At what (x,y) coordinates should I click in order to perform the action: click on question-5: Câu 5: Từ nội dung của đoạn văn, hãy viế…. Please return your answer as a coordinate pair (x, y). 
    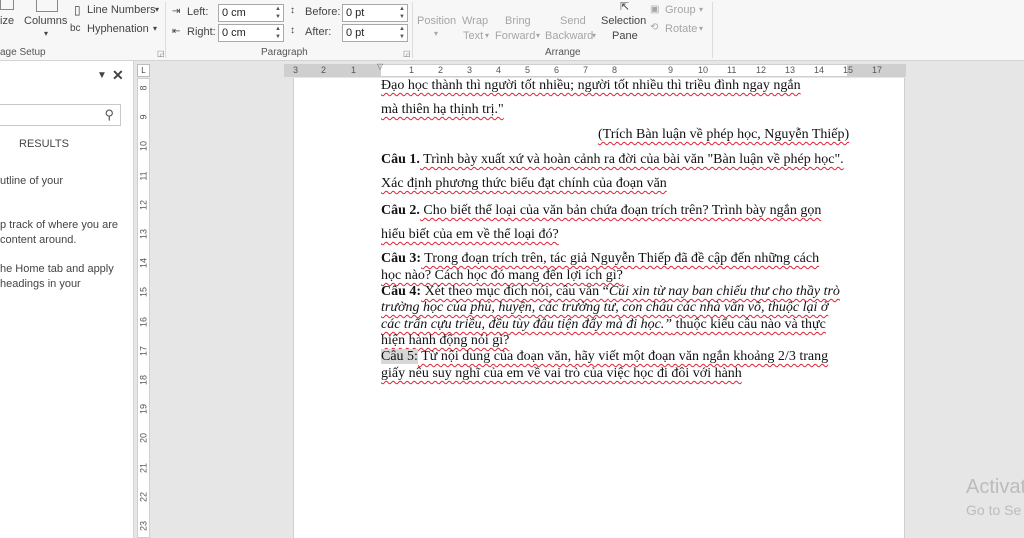
    Looking at the image, I should click on (604, 357).